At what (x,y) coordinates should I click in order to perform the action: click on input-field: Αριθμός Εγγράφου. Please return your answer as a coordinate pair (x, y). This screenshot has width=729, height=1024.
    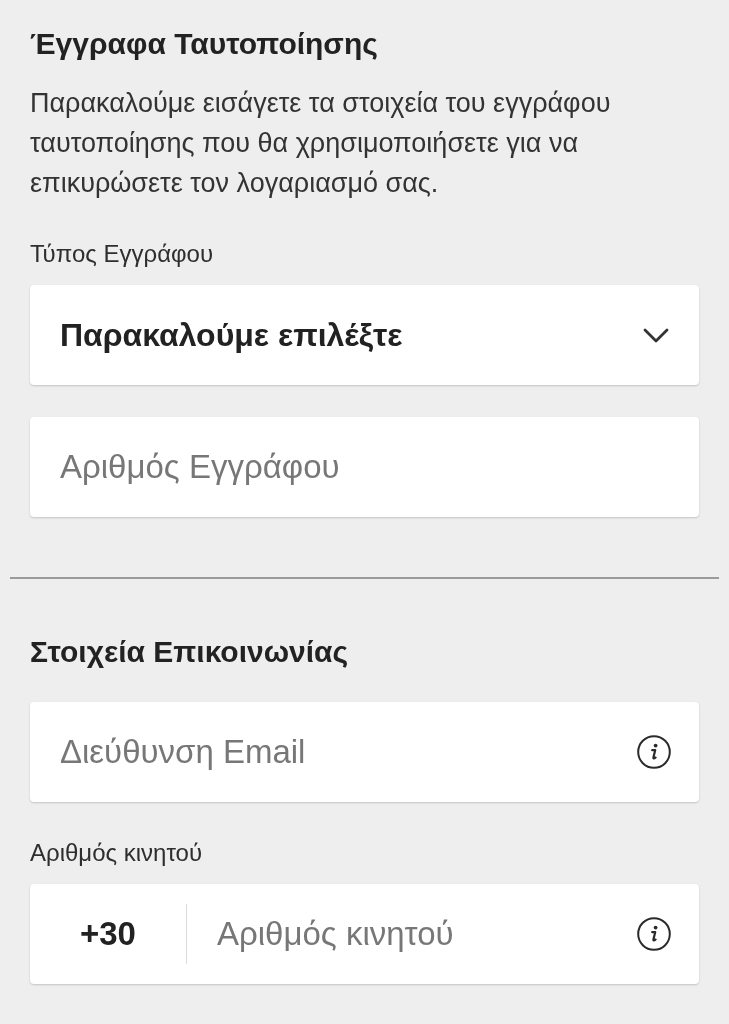
    Looking at the image, I should click on (364, 467).